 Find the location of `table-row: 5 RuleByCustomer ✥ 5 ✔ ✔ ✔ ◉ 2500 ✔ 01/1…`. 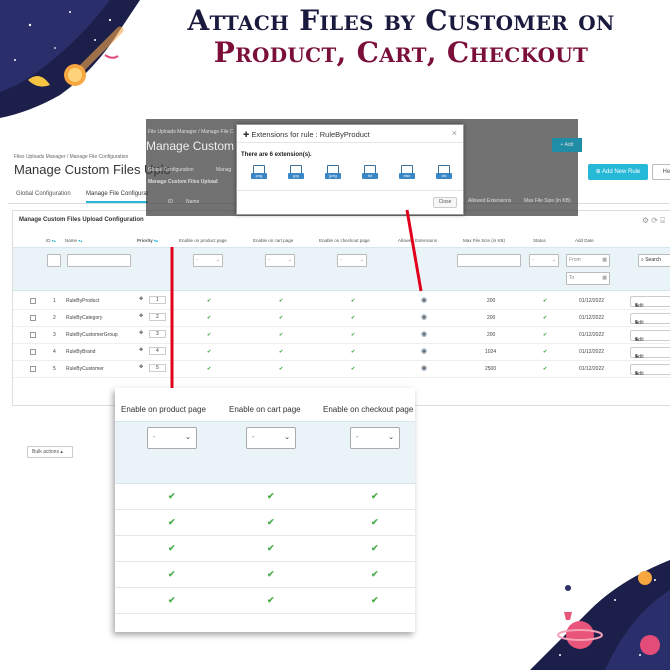

table-row: 5 RuleByCustomer ✥ 5 ✔ ✔ ✔ ◉ 2500 ✔ 01/1… is located at coordinates (341, 369).